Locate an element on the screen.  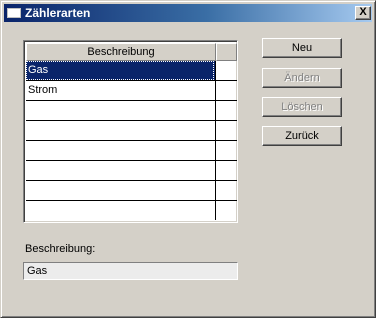
table-row: Strom is located at coordinates (131, 91).